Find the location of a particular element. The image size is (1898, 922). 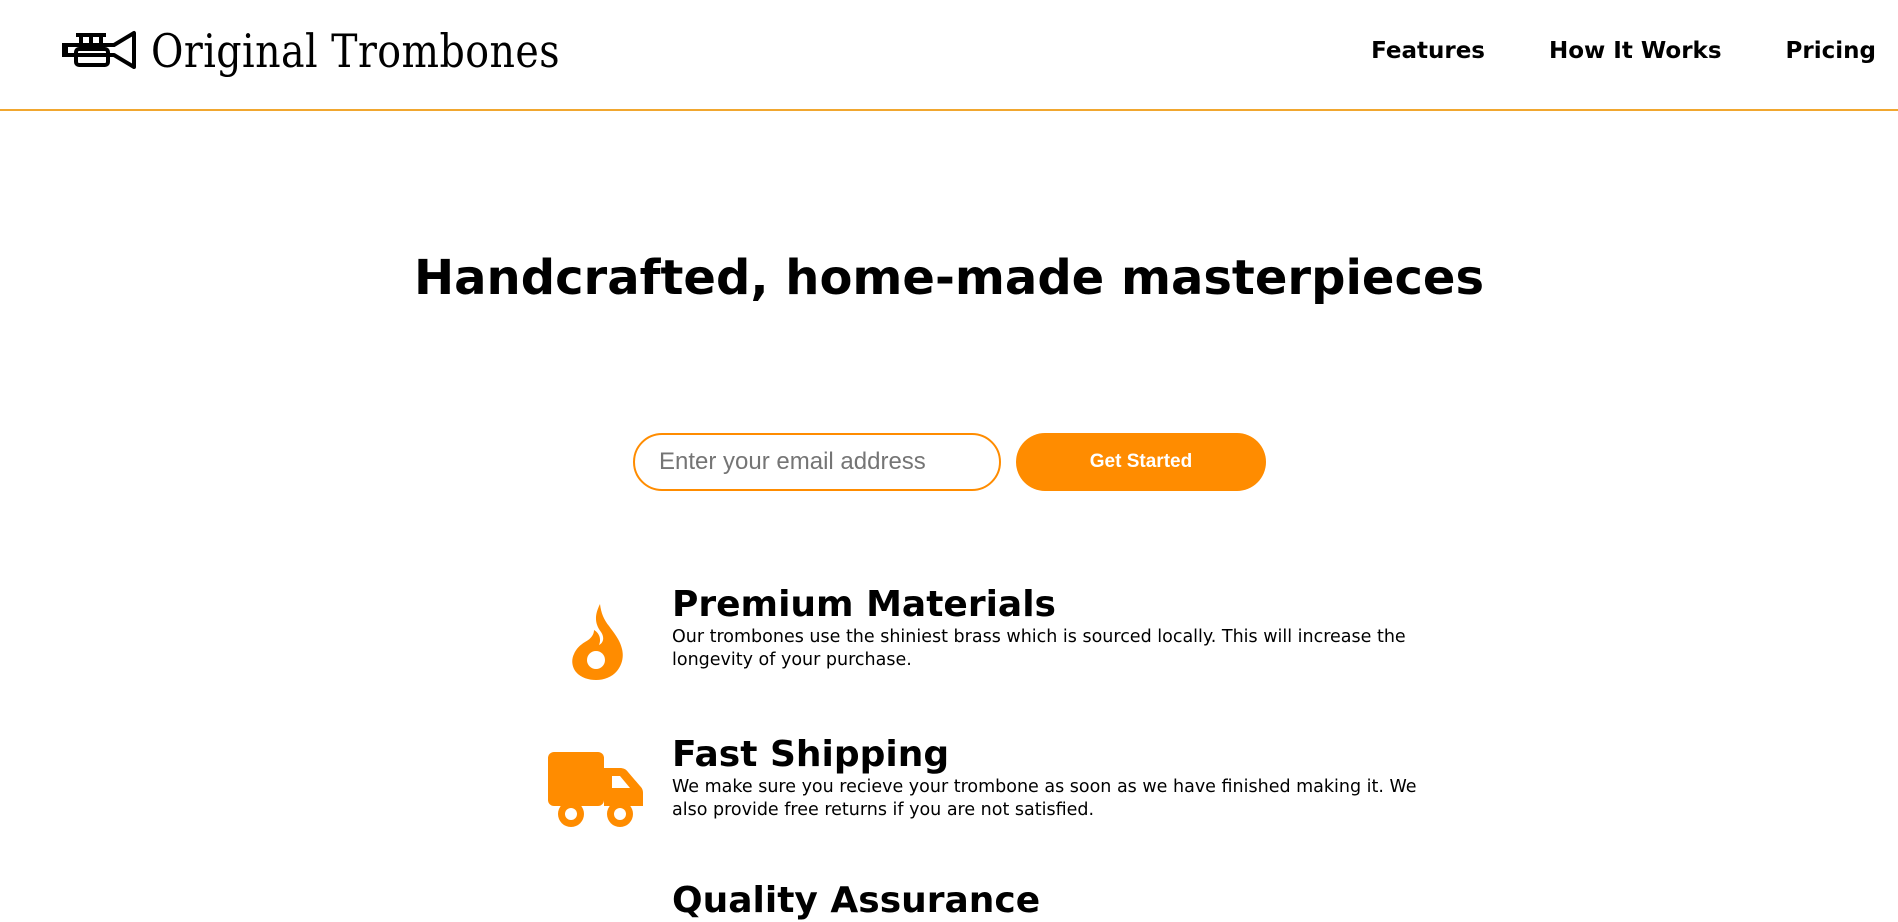

nav-link-how-it-works: How It Works is located at coordinates (1635, 51).